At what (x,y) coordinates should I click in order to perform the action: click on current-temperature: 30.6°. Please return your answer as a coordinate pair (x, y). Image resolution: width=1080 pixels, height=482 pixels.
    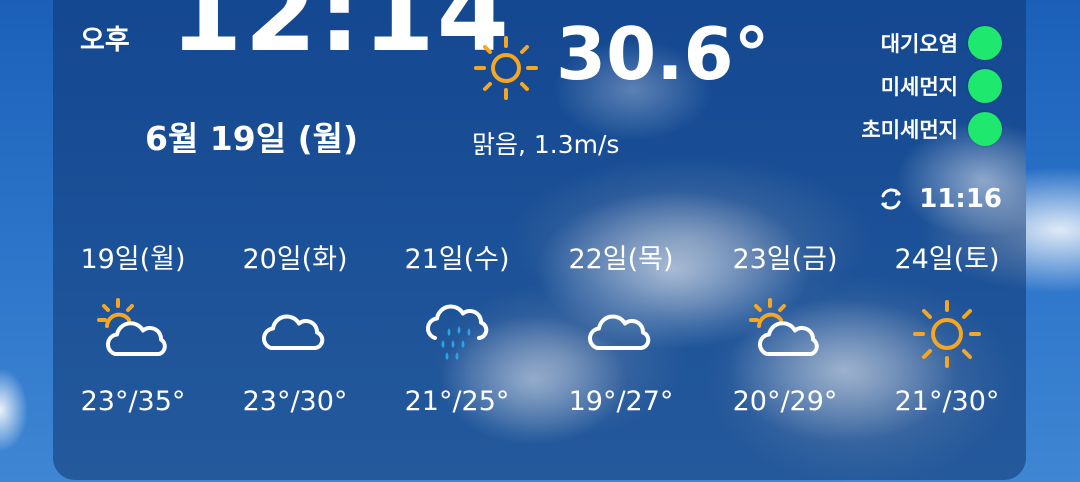
    Looking at the image, I should click on (663, 54).